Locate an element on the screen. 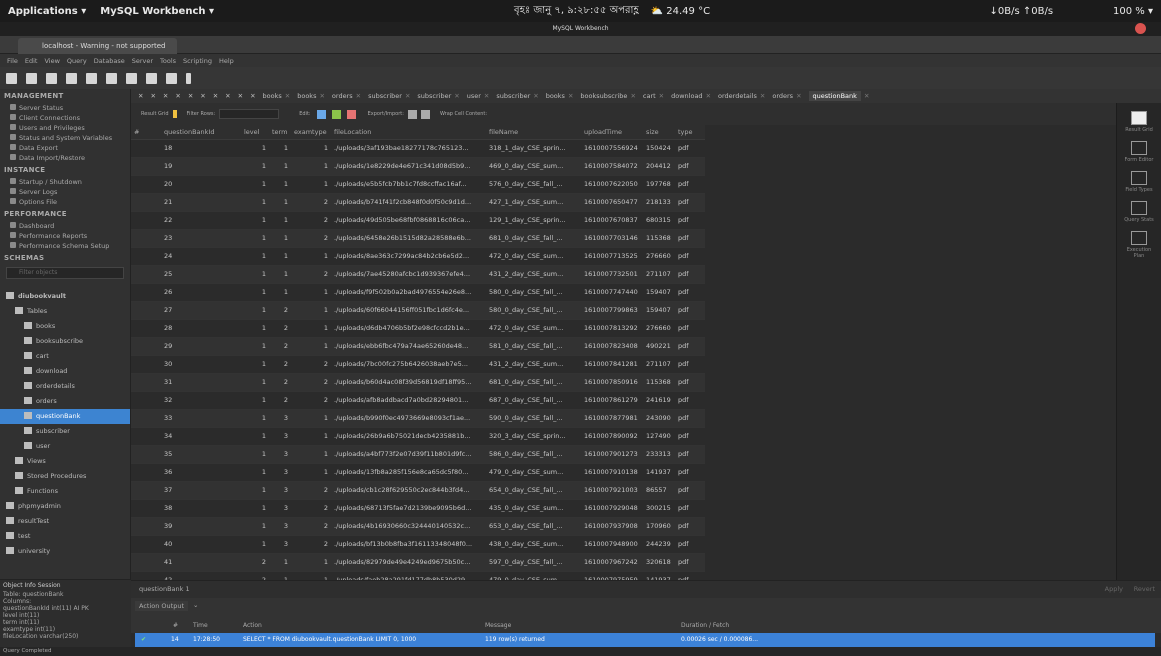  panel-result-grid: Result Grid is located at coordinates (1139, 122).